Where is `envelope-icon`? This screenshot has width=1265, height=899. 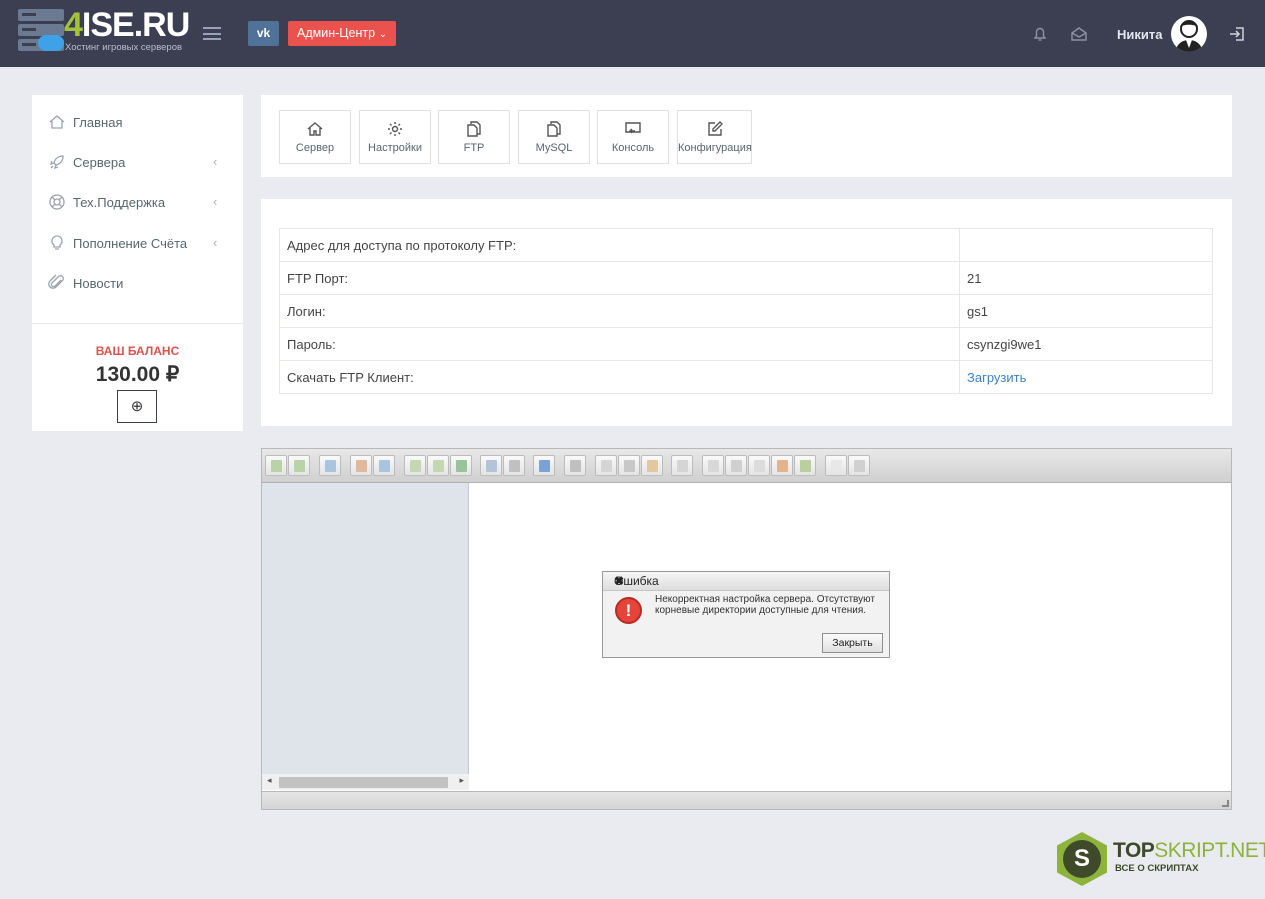
envelope-icon is located at coordinates (1079, 34).